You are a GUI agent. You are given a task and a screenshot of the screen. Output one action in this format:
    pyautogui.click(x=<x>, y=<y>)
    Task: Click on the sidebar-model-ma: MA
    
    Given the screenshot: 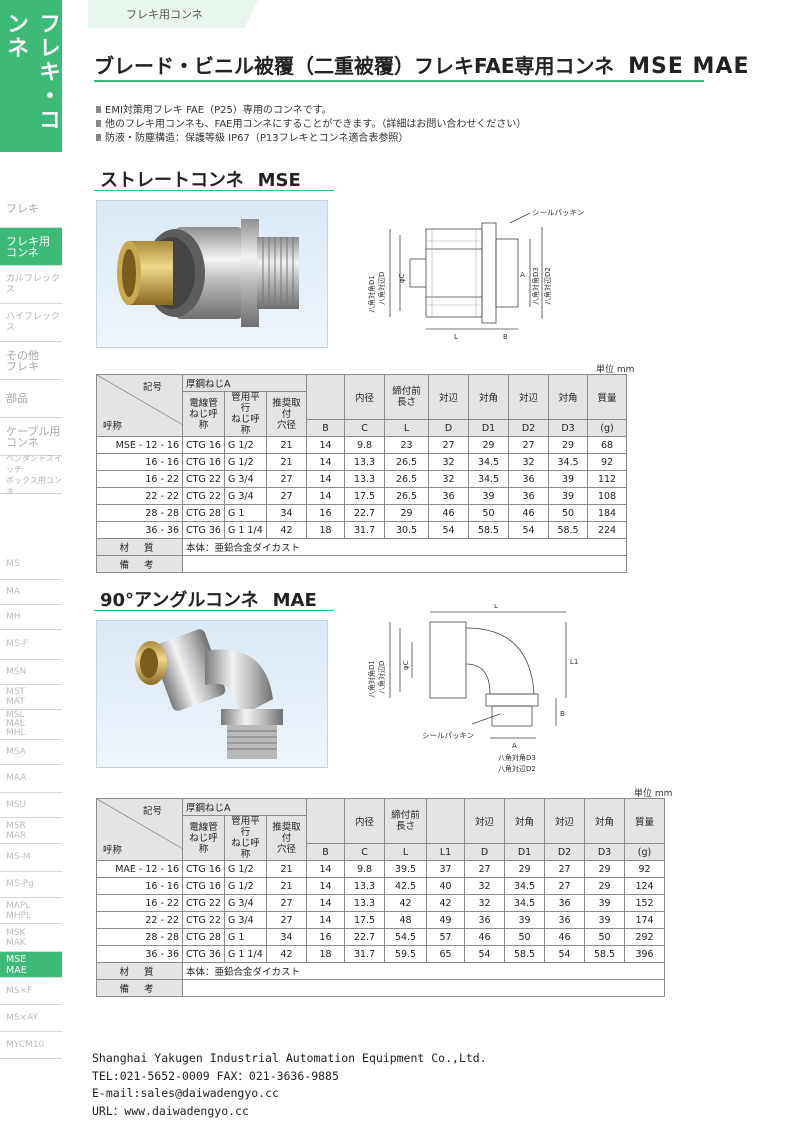 What is the action you would take?
    pyautogui.click(x=31, y=592)
    